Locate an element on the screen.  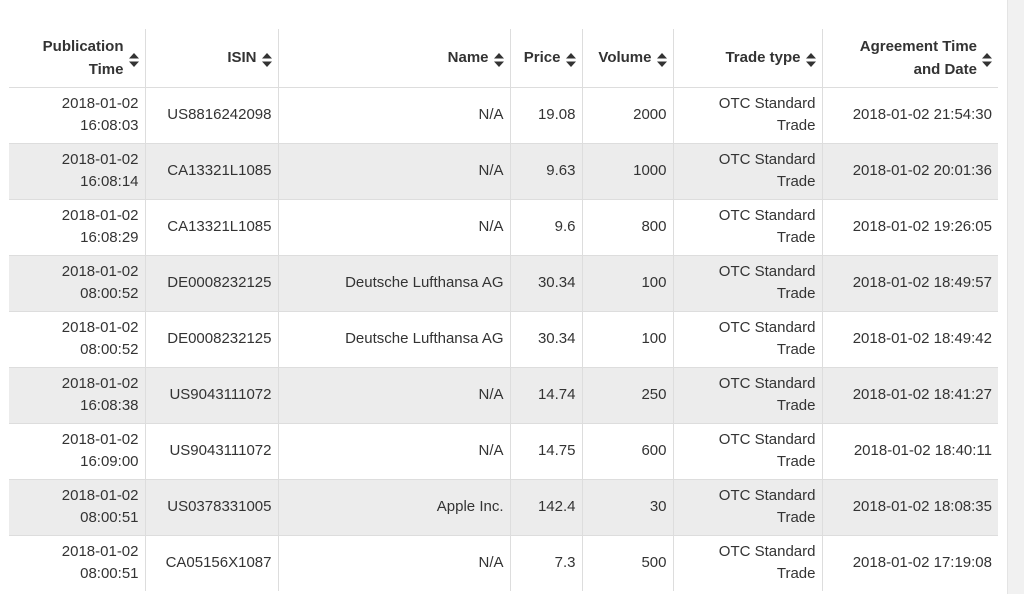
publication-time-cell-line: 16:08:14 is located at coordinates (109, 181).